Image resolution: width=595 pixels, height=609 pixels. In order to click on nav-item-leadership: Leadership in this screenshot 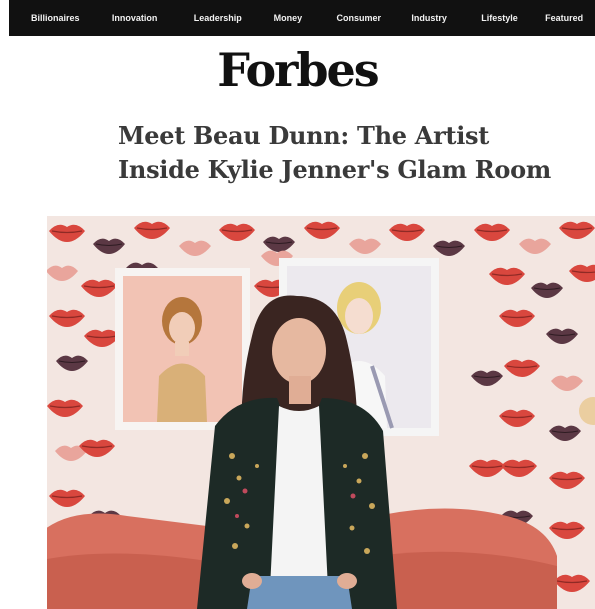, I will do `click(234, 18)`.